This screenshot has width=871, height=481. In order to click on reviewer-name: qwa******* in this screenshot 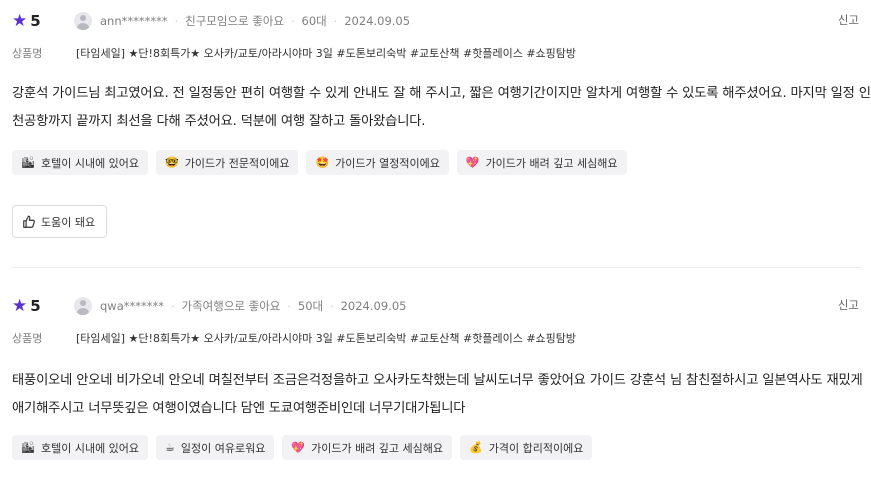, I will do `click(132, 306)`.